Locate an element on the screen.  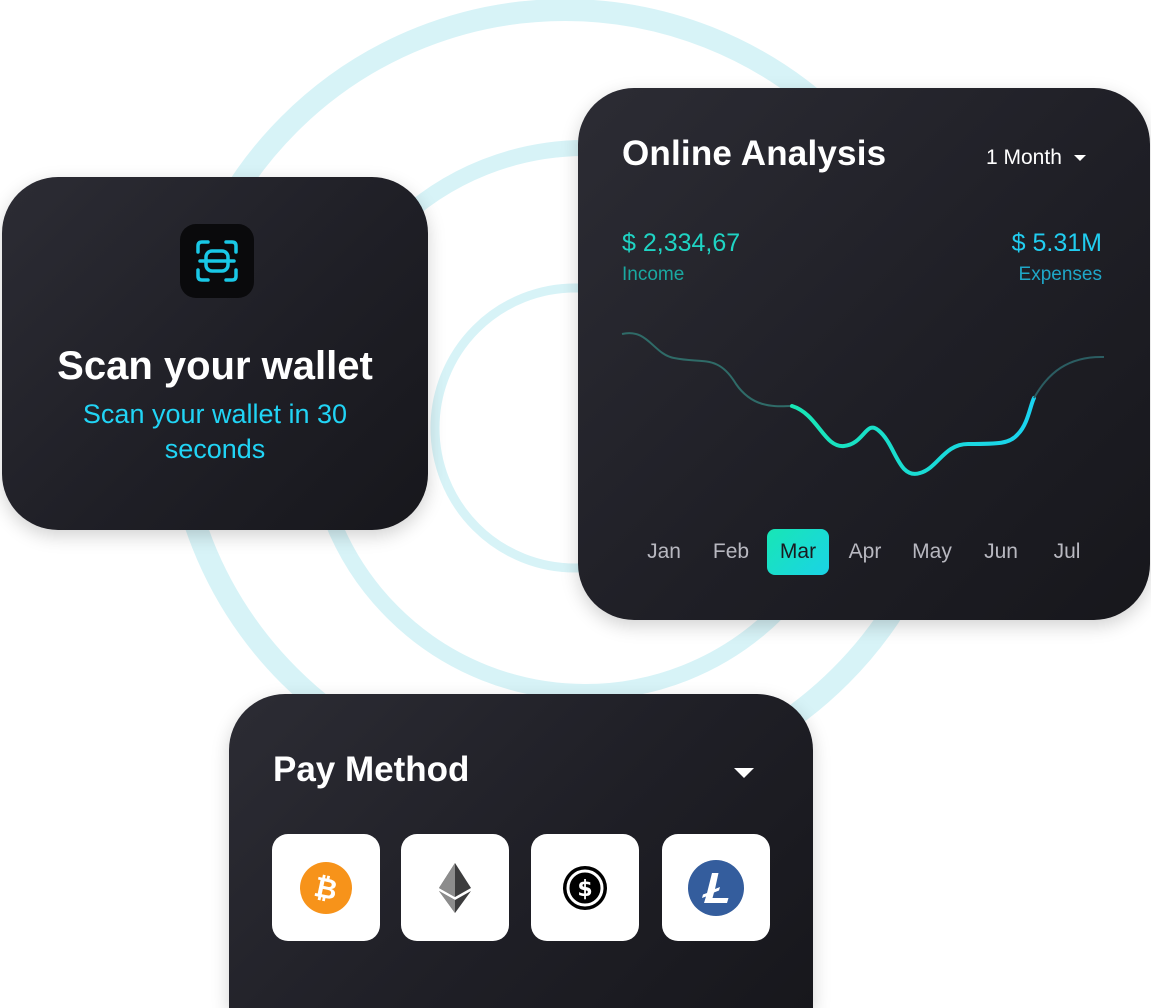
month-tab-may: May is located at coordinates (932, 552).